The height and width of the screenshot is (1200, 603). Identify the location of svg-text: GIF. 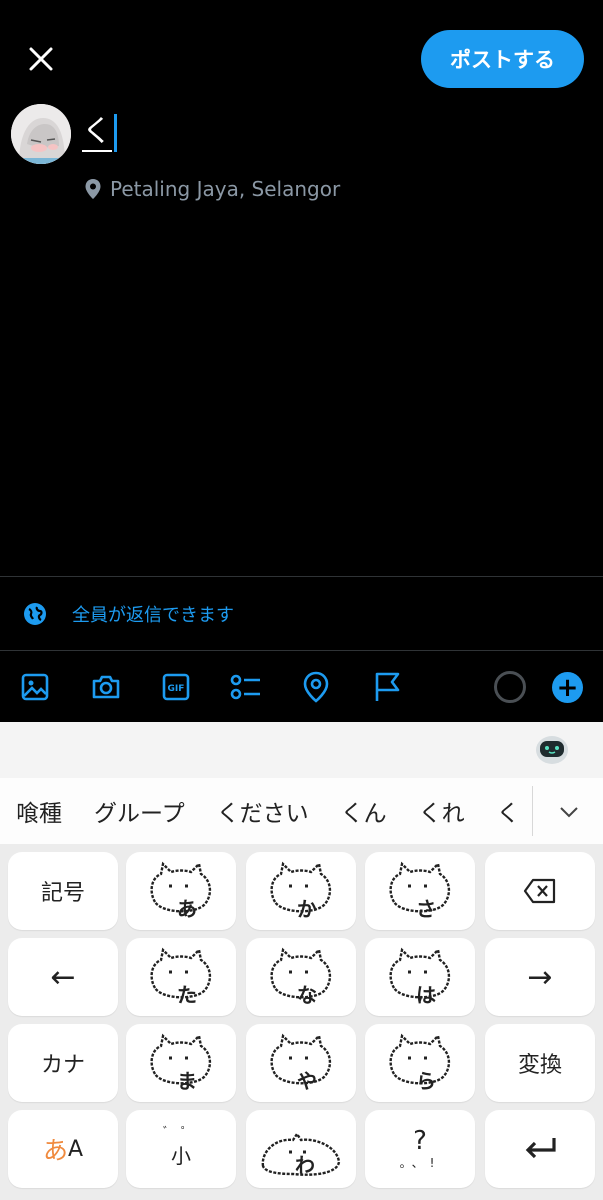
(176, 689).